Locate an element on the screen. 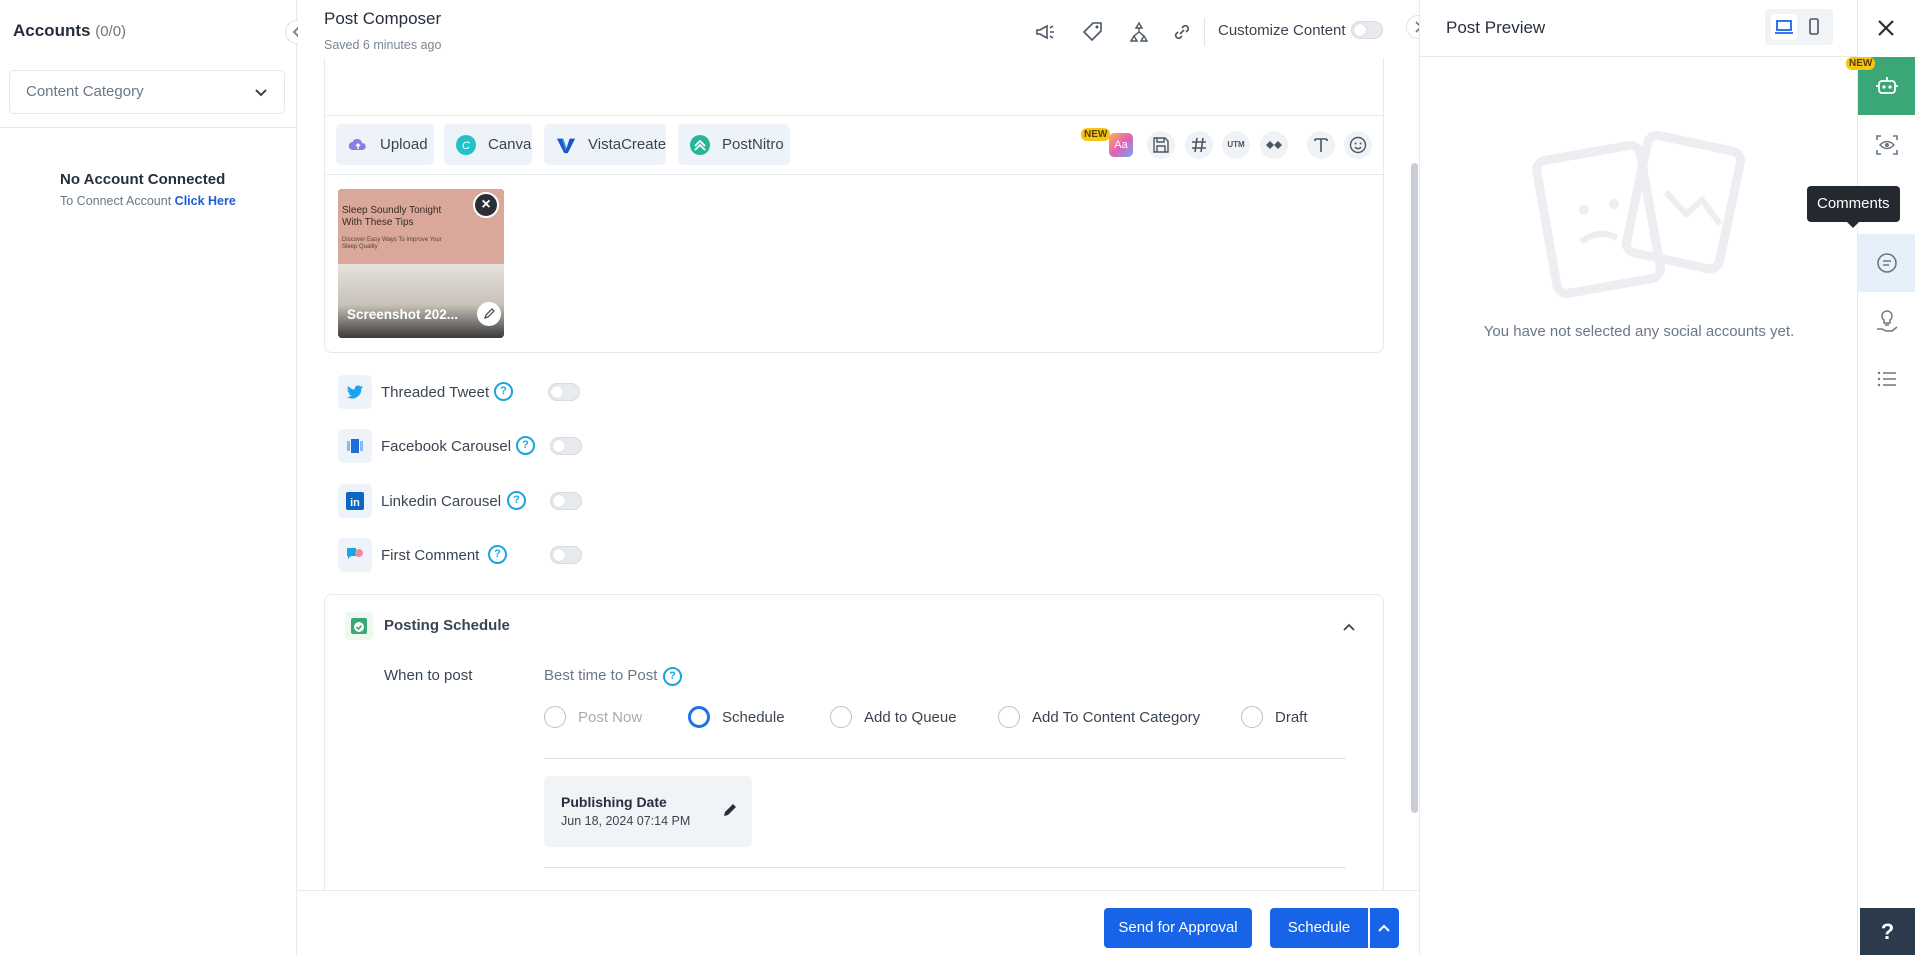 The height and width of the screenshot is (955, 1915). content-category-dropdown: Content Category is located at coordinates (147, 92).